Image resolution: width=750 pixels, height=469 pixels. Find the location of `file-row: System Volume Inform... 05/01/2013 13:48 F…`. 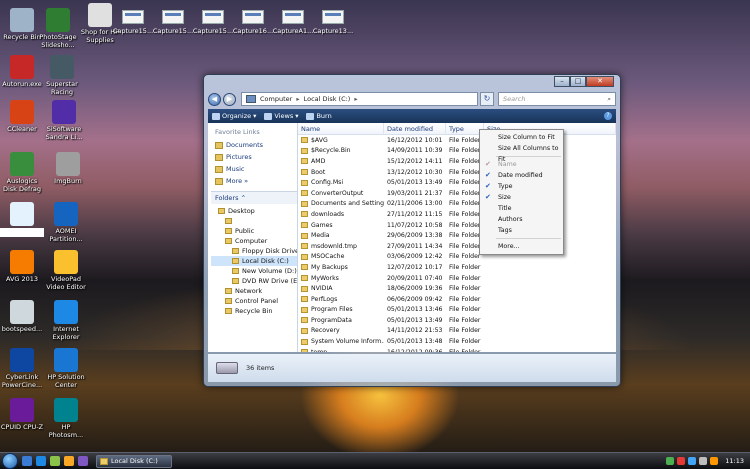

file-row: System Volume Inform... 05/01/2013 13:48 F… is located at coordinates (457, 341).